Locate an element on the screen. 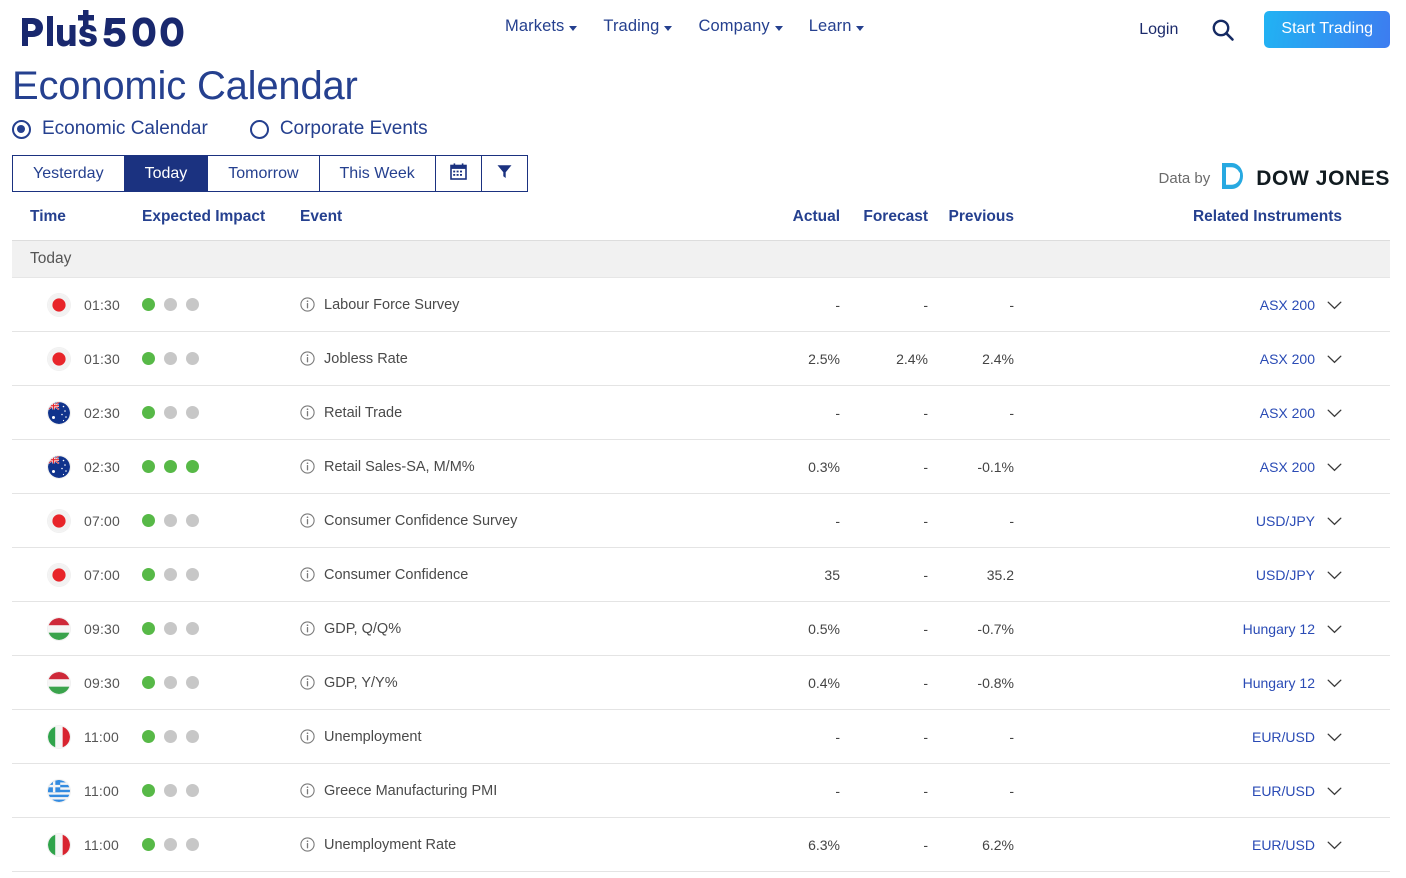 The height and width of the screenshot is (878, 1406). nav-item-learn-label: Learn is located at coordinates (830, 26).